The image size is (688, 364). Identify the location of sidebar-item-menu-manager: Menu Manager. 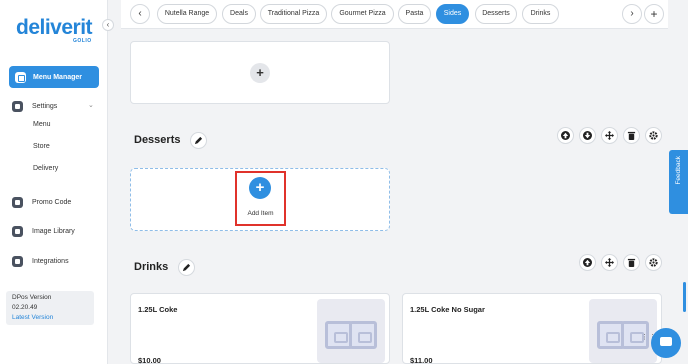
(54, 77).